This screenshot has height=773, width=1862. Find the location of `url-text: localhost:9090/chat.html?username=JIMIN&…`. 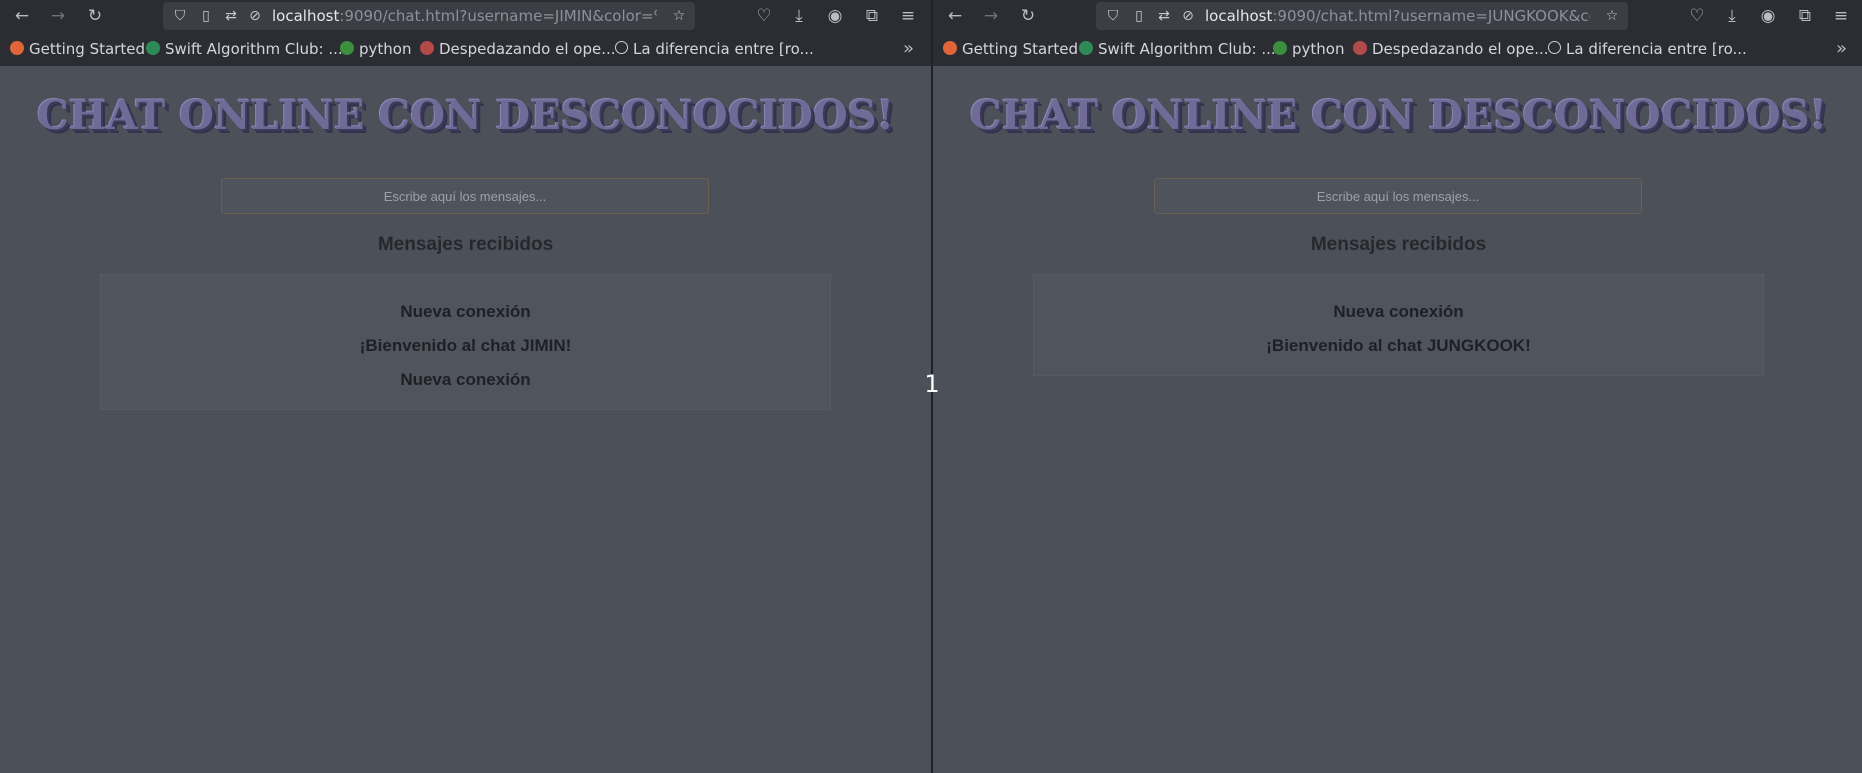

url-text: localhost:9090/chat.html?username=JIMIN&… is located at coordinates (464, 16).